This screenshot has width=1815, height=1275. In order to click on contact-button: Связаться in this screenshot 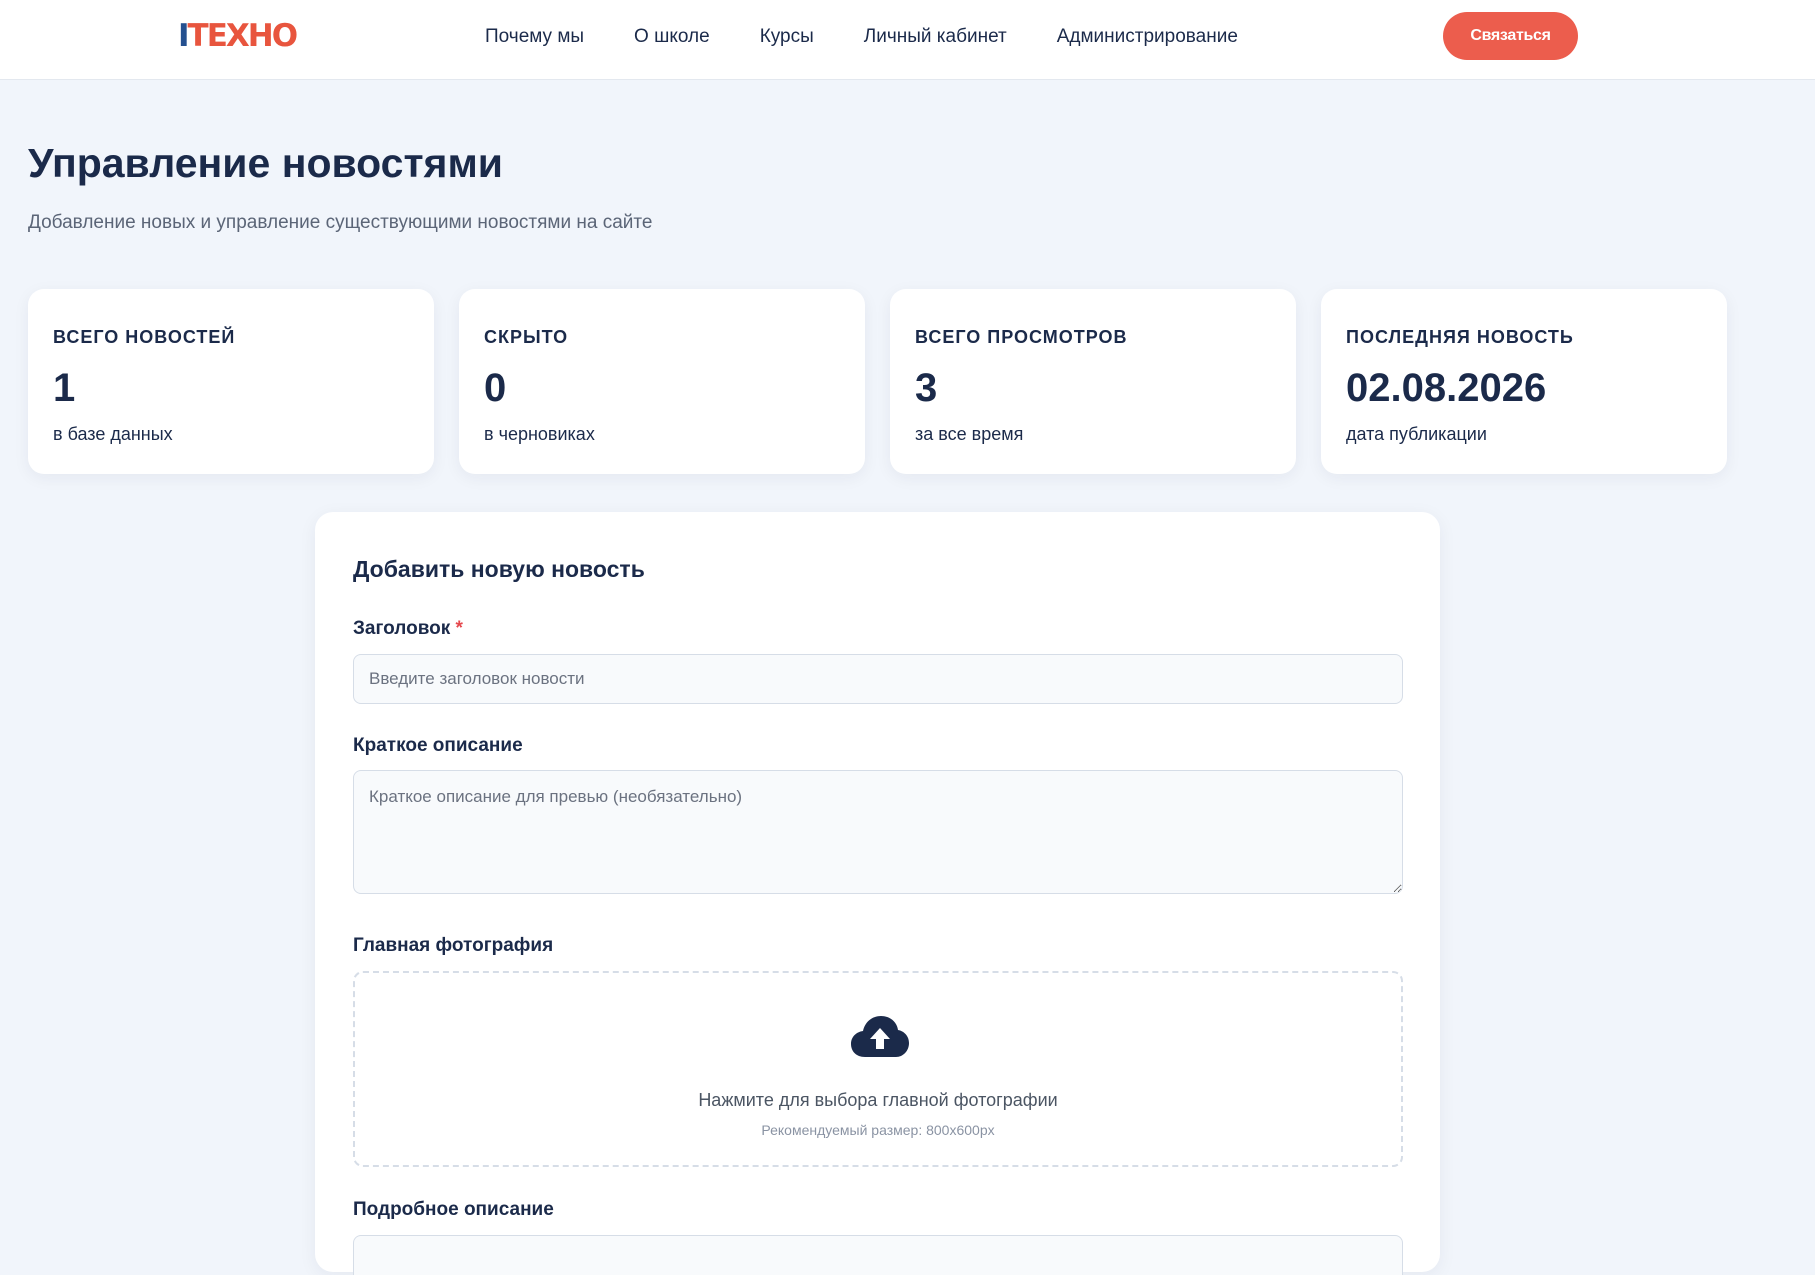, I will do `click(1510, 36)`.